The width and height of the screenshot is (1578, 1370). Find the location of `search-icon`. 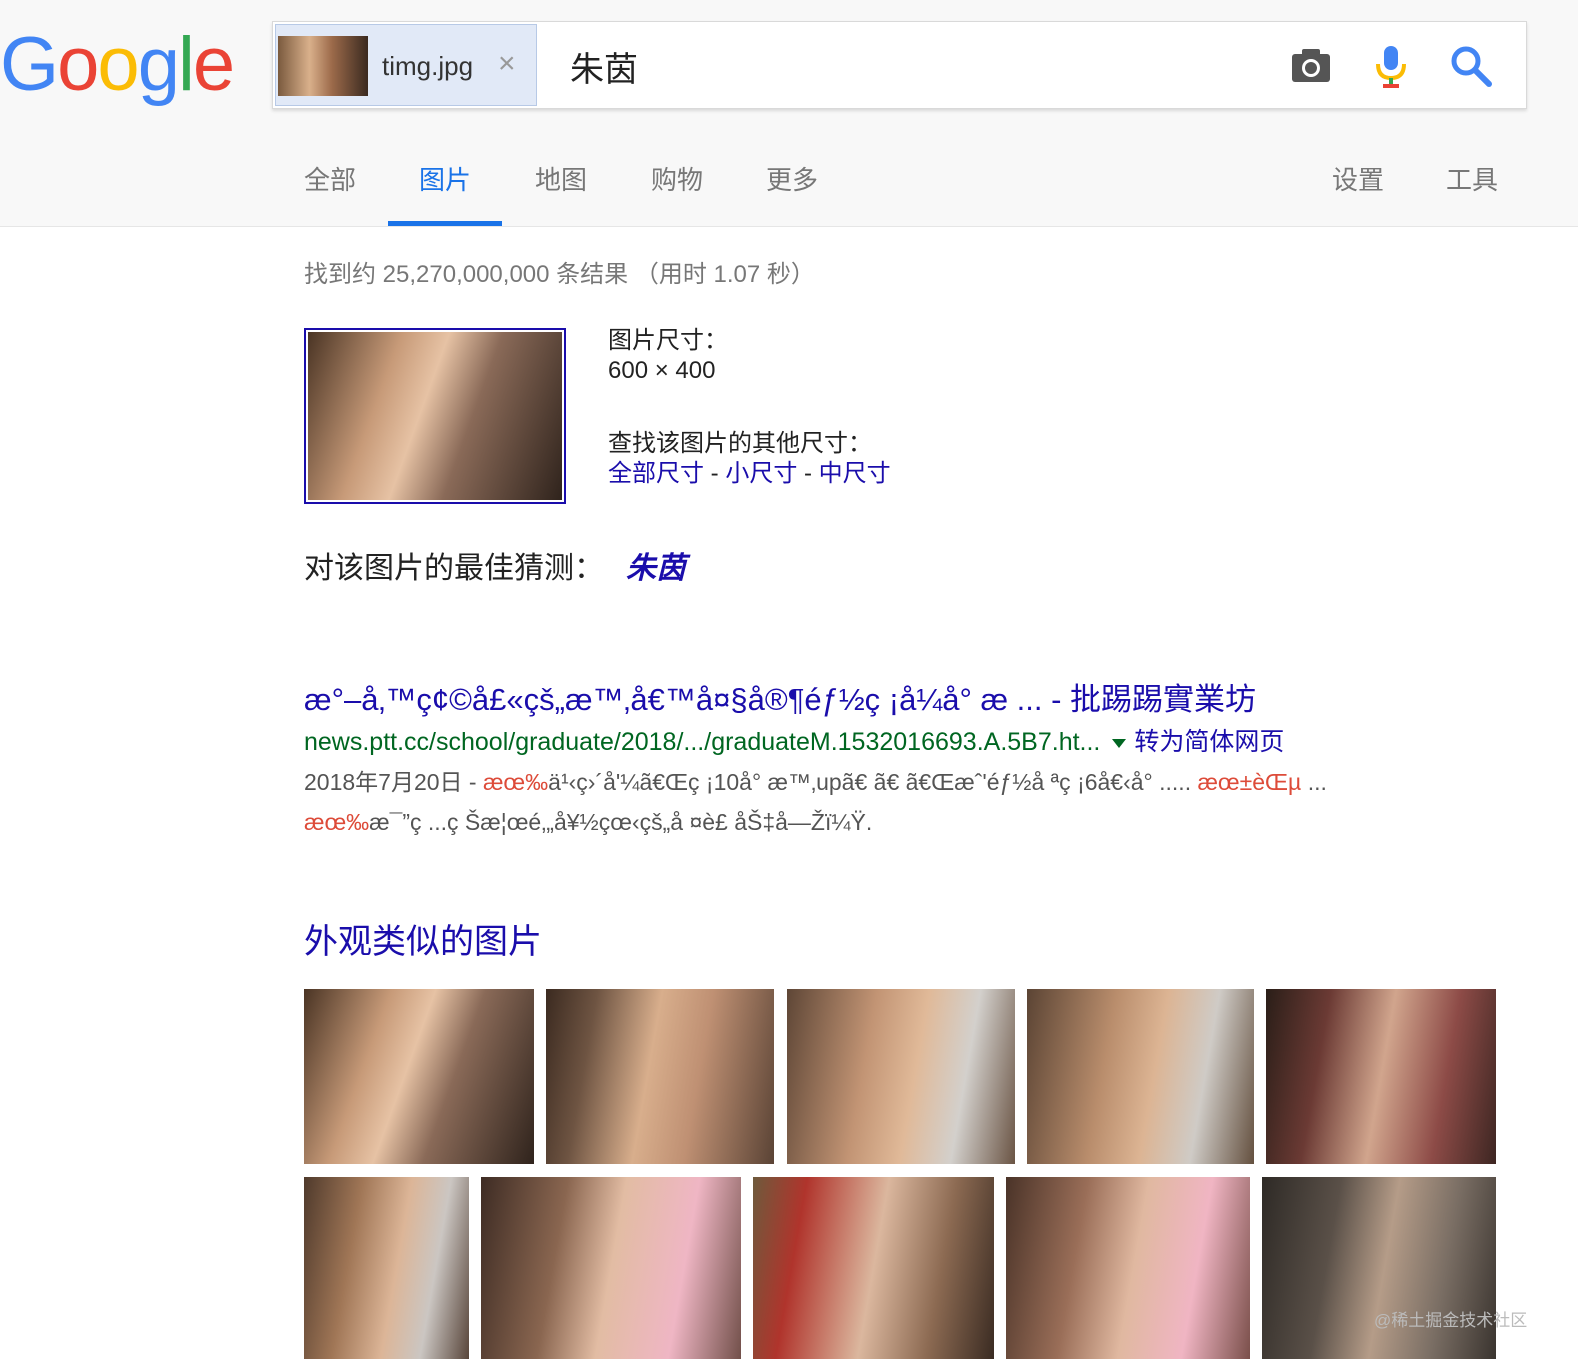

search-icon is located at coordinates (1471, 66).